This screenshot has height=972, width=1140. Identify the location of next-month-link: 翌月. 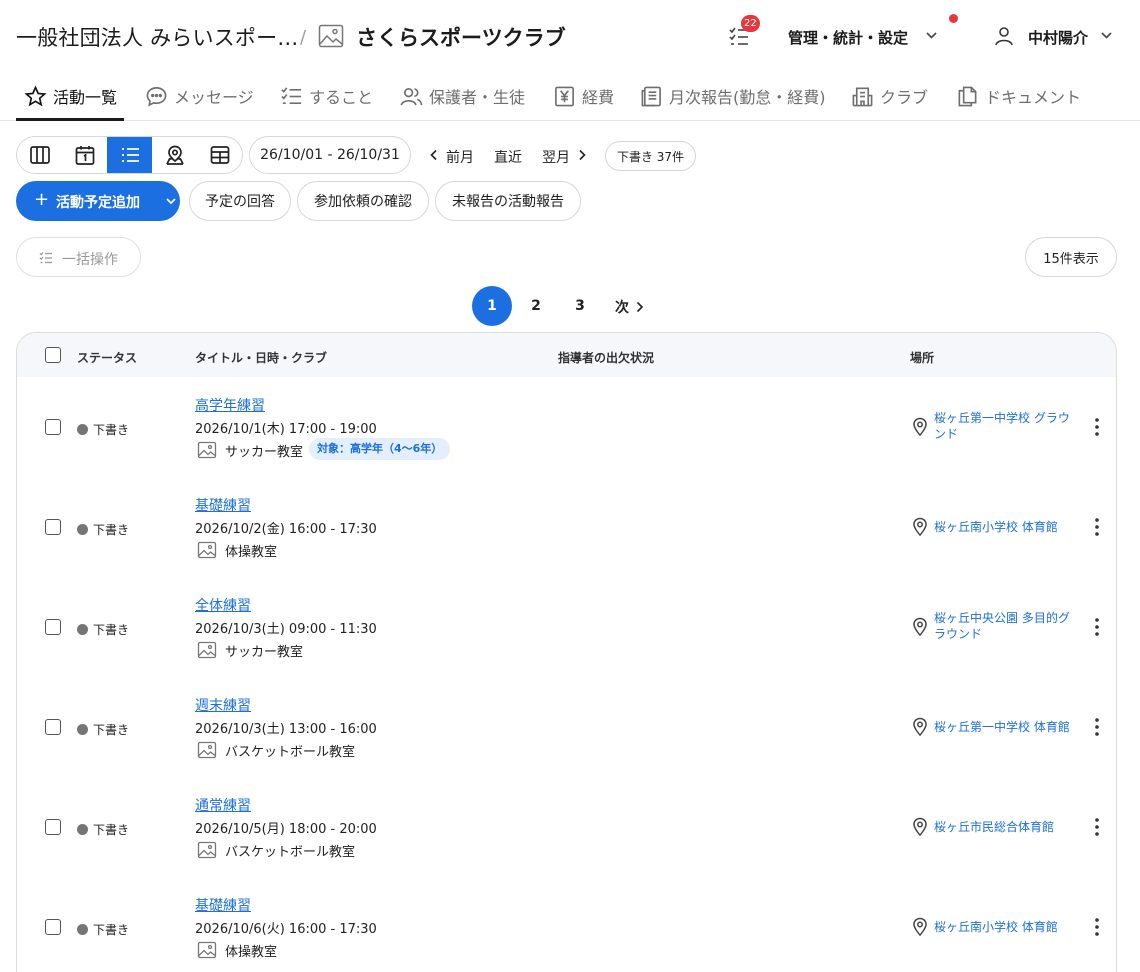
(556, 157).